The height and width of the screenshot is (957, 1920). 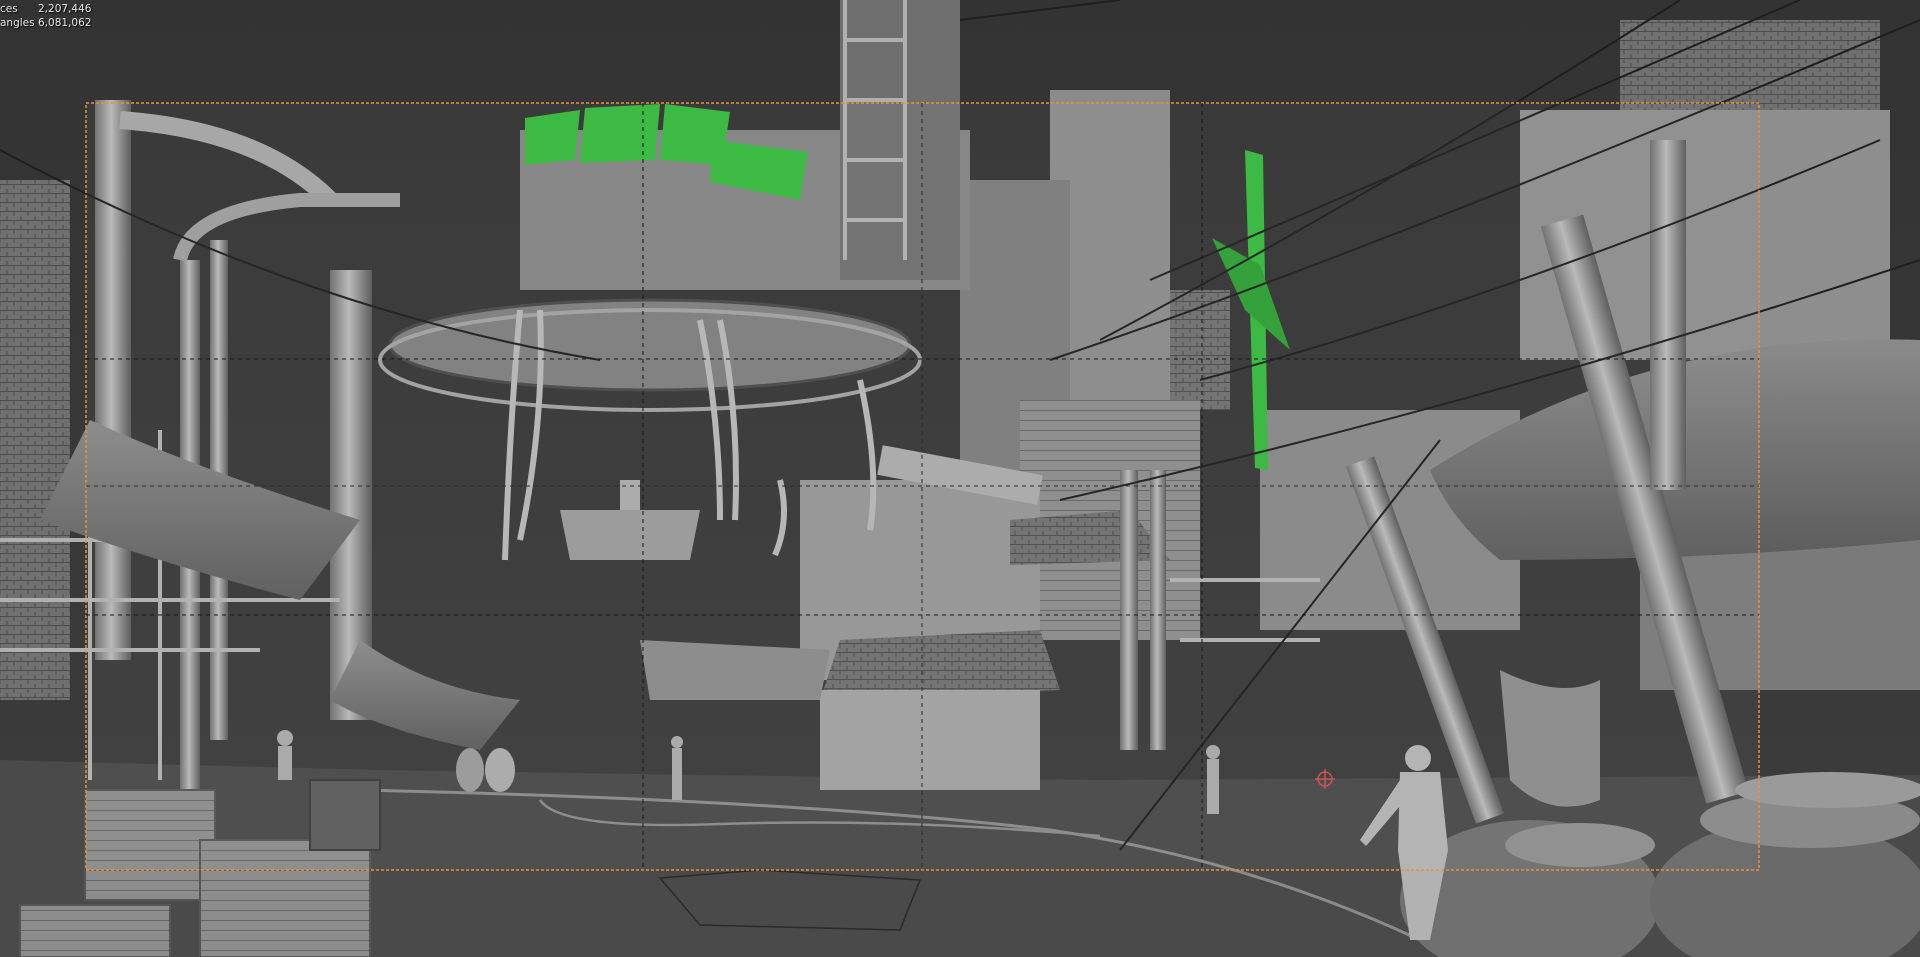 I want to click on stone-wall-left, so click(x=35, y=440).